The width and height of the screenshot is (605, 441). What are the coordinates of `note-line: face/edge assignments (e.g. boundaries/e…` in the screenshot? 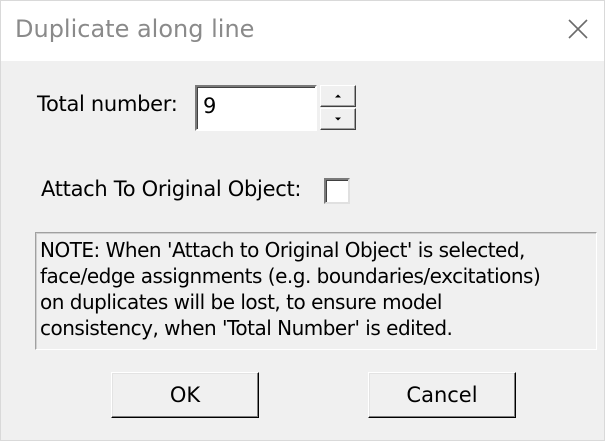 It's located at (290, 276).